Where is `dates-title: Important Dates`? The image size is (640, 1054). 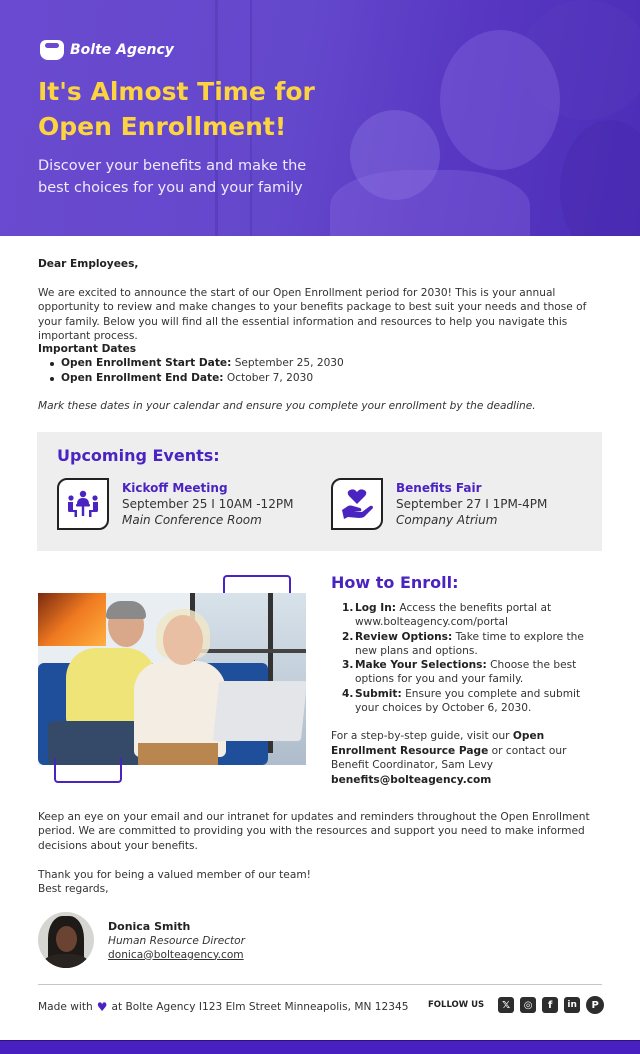
dates-title: Important Dates is located at coordinates (87, 349).